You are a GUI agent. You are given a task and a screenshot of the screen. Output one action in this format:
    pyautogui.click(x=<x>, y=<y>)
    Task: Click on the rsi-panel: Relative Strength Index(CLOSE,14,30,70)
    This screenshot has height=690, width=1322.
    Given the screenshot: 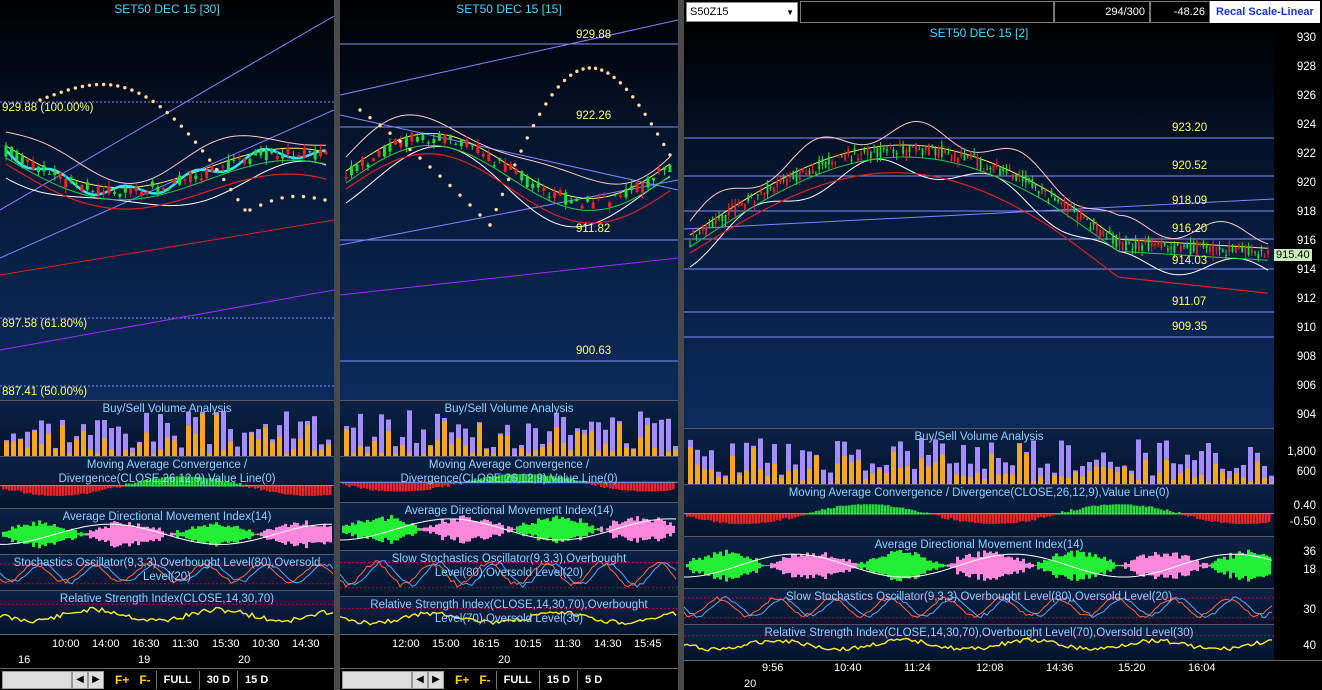 What is the action you would take?
    pyautogui.click(x=167, y=612)
    